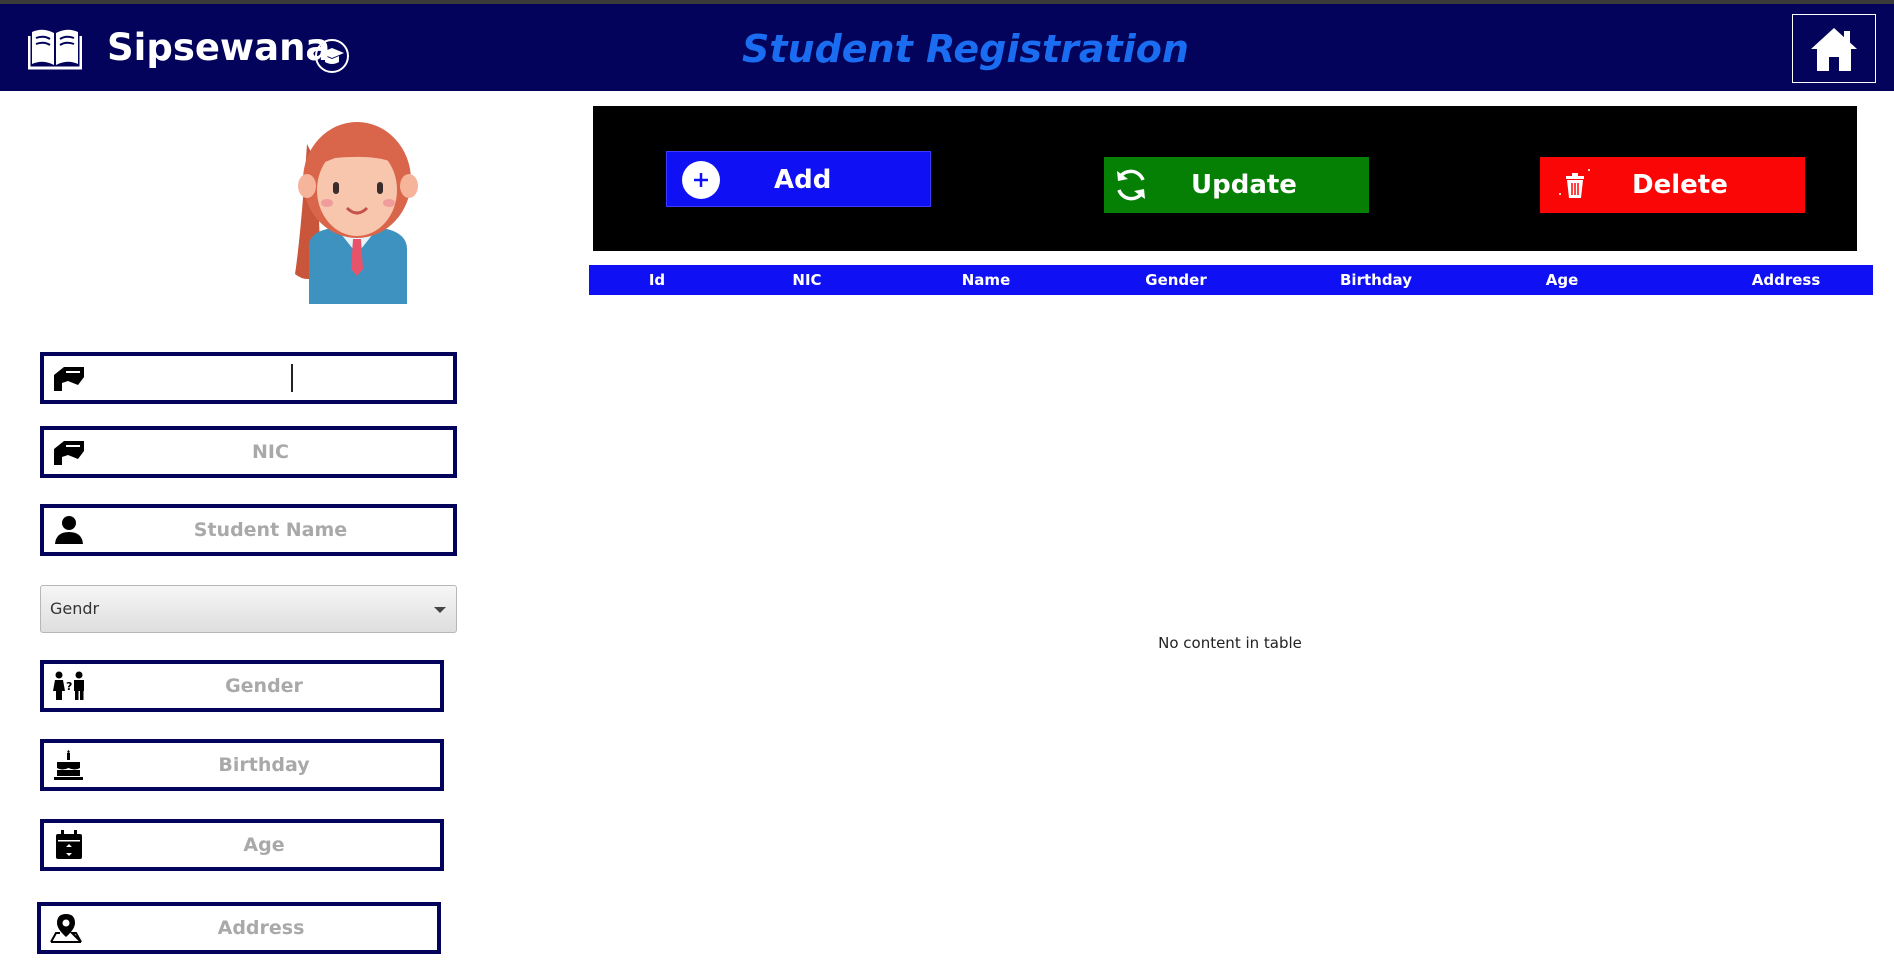 This screenshot has height=965, width=1894. I want to click on delete-button-label: Delete, so click(1680, 185).